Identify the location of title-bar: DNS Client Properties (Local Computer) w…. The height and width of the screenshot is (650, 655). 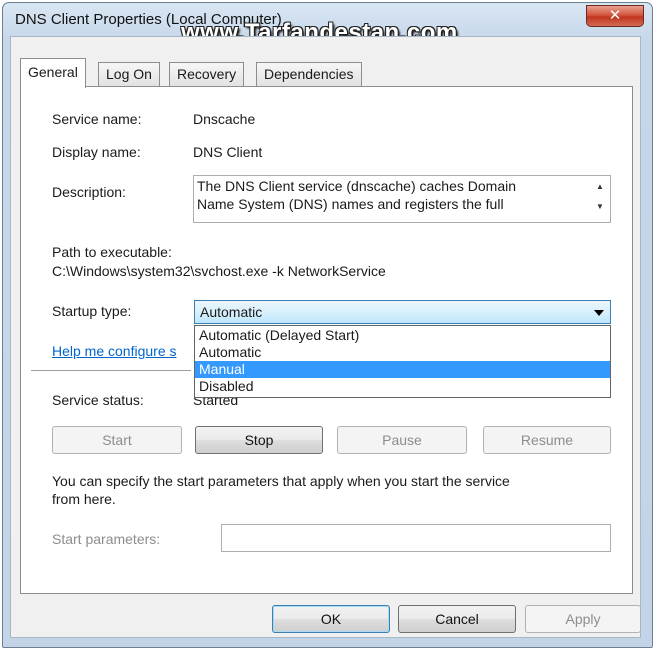
(327, 24).